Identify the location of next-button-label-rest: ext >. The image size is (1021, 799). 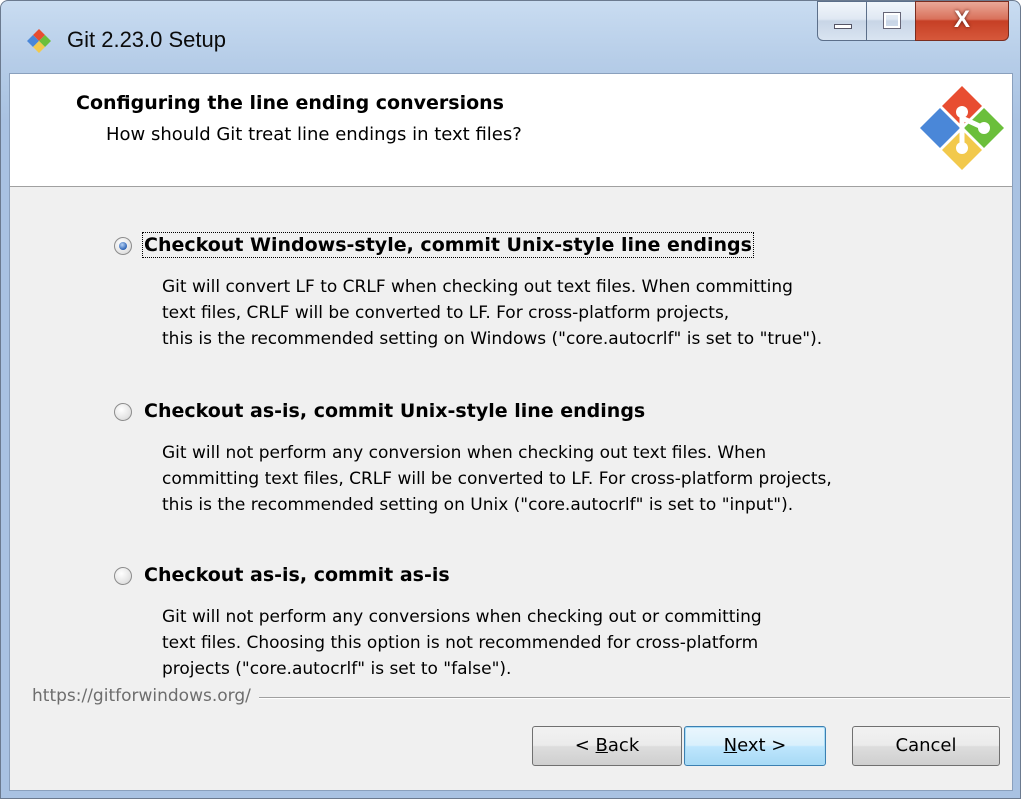
(762, 745).